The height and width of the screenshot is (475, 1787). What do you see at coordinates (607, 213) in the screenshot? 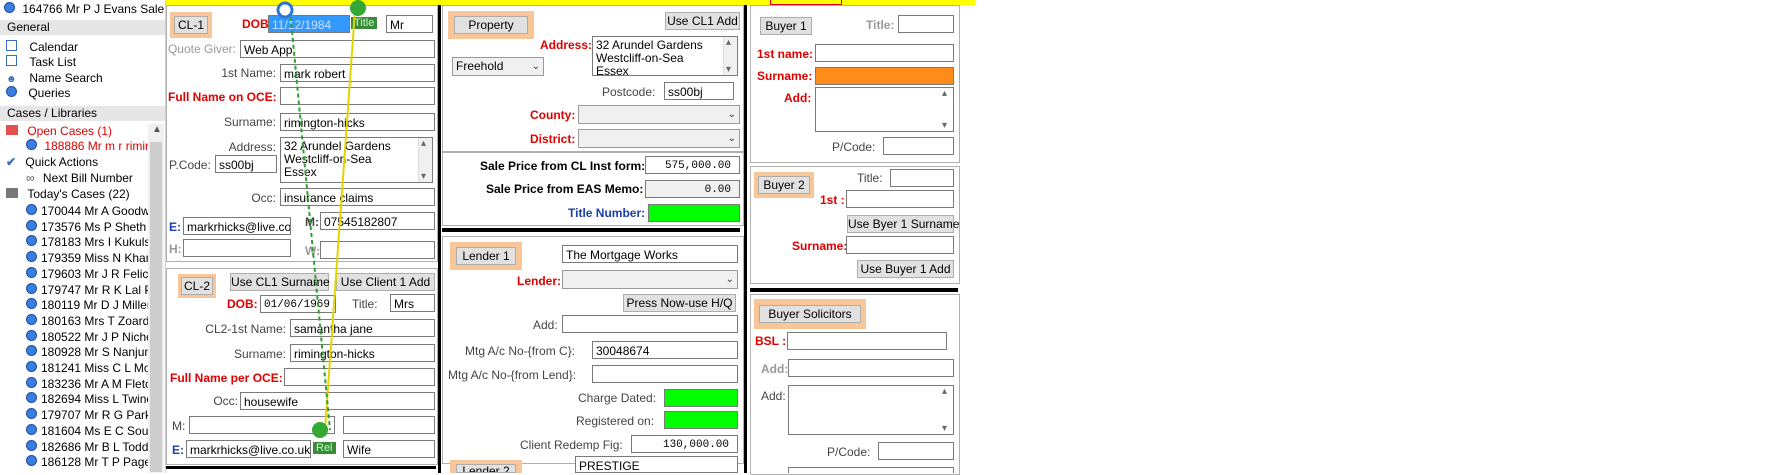
I see `title-number-label: Title Number:` at bounding box center [607, 213].